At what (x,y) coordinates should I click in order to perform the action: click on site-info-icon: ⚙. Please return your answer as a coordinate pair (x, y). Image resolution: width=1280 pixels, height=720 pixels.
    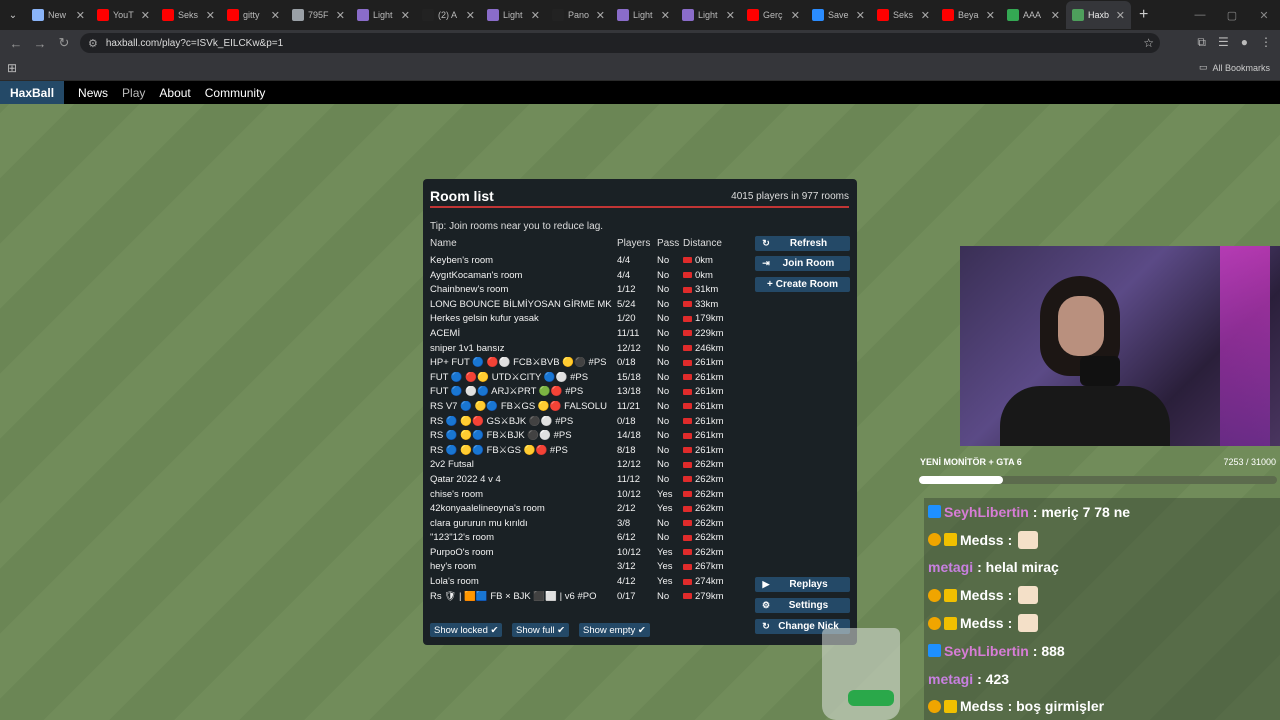
    Looking at the image, I should click on (93, 43).